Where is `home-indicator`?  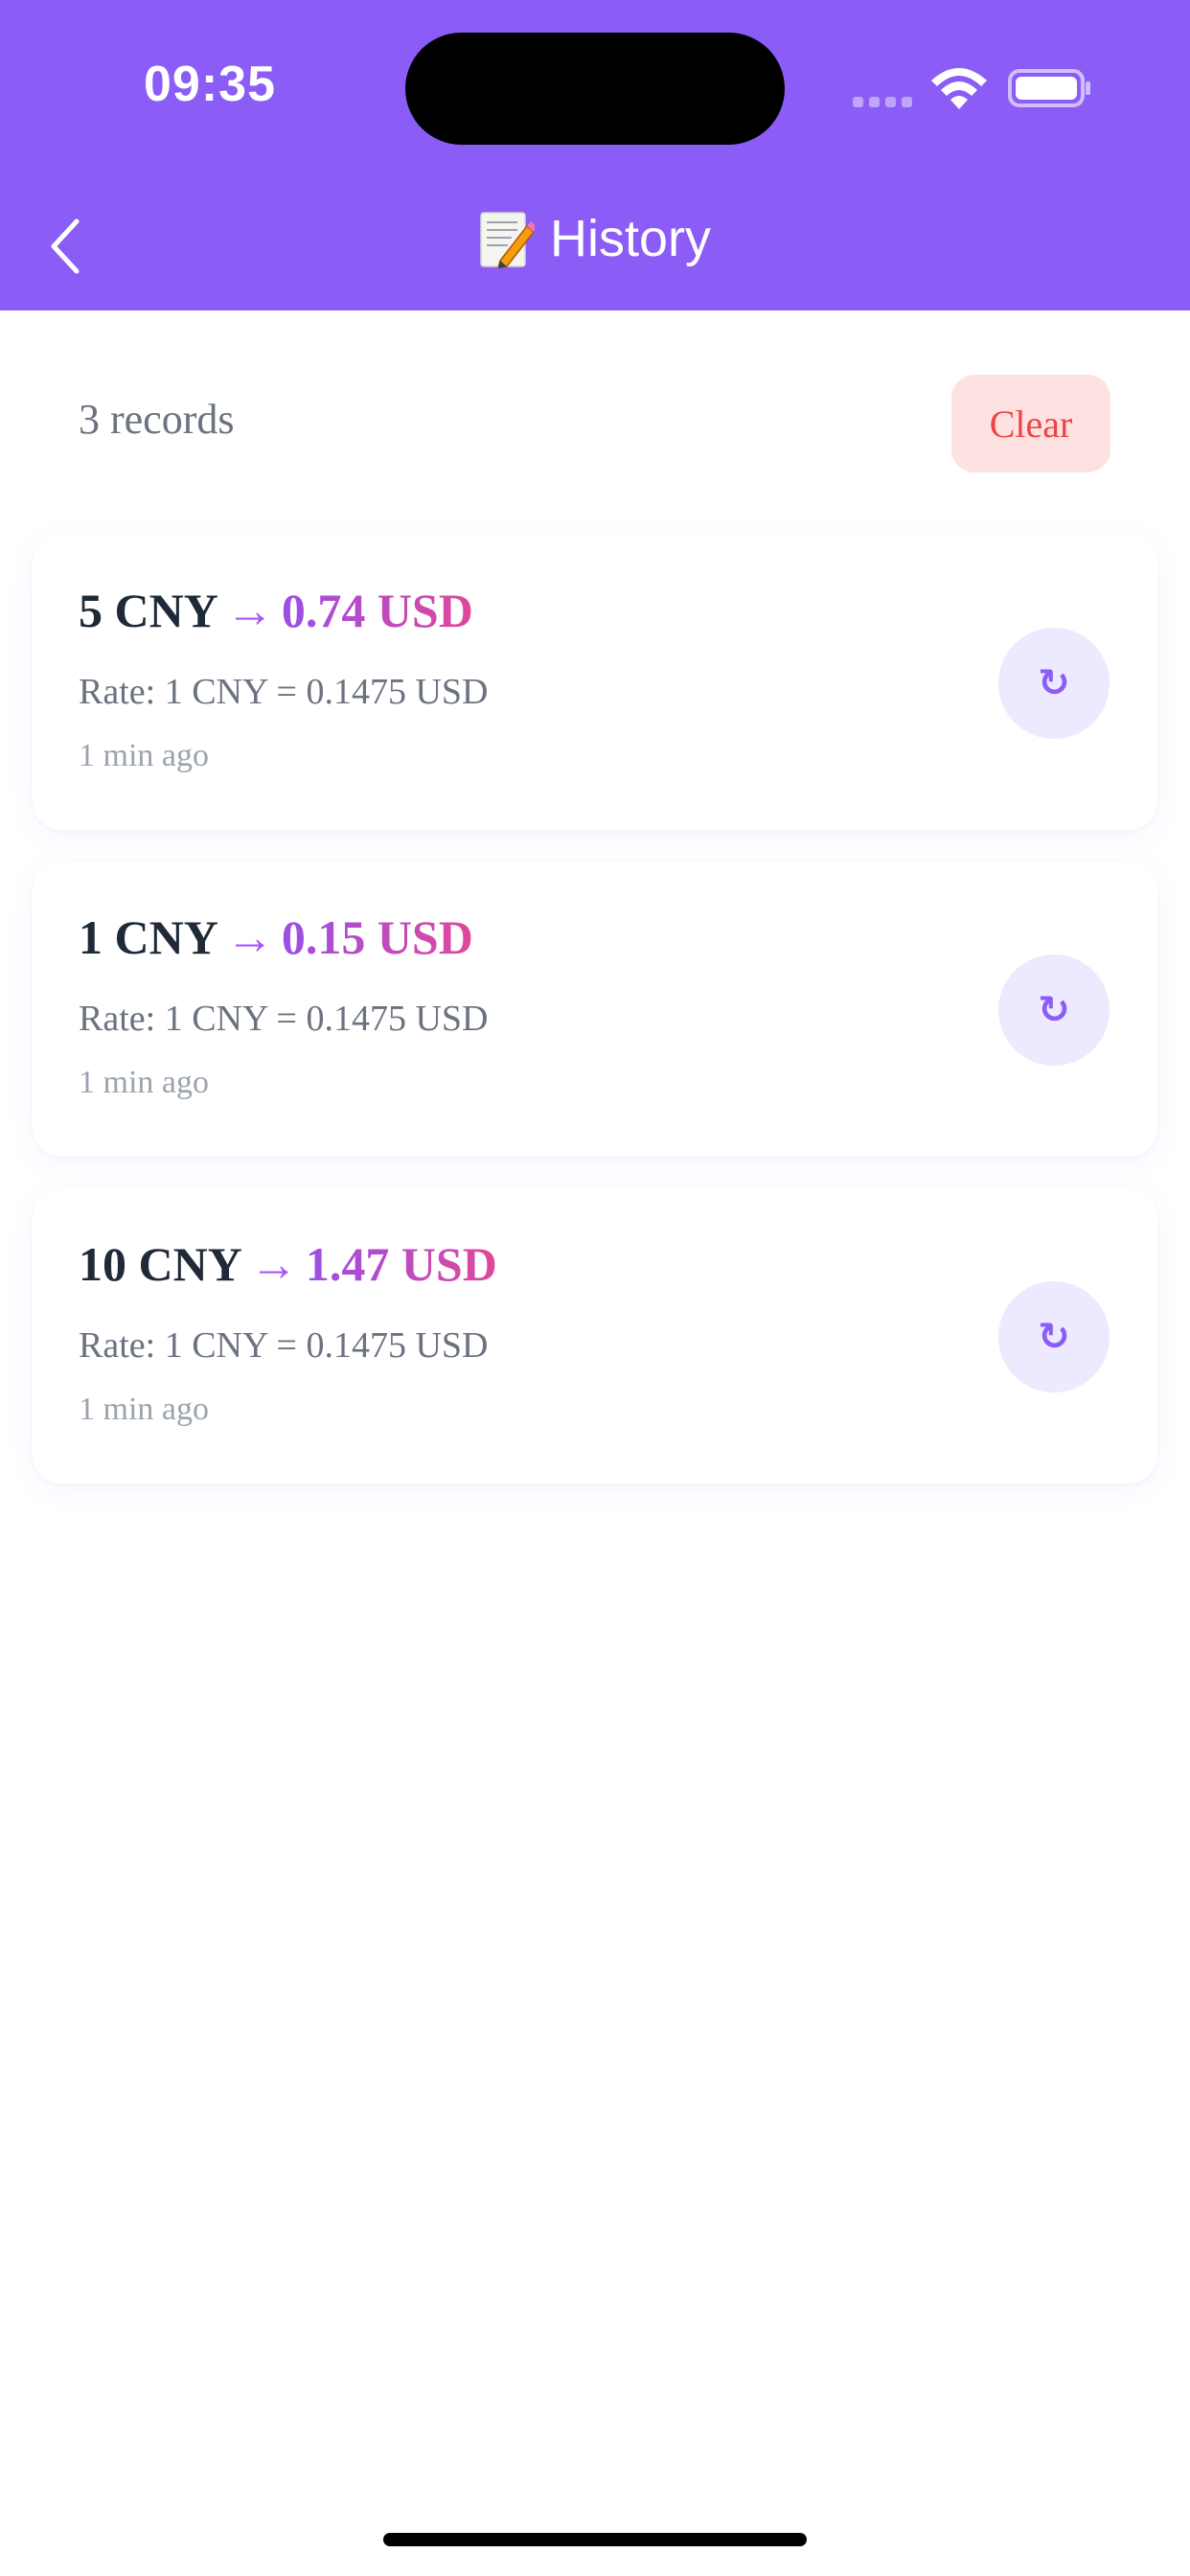 home-indicator is located at coordinates (595, 2539).